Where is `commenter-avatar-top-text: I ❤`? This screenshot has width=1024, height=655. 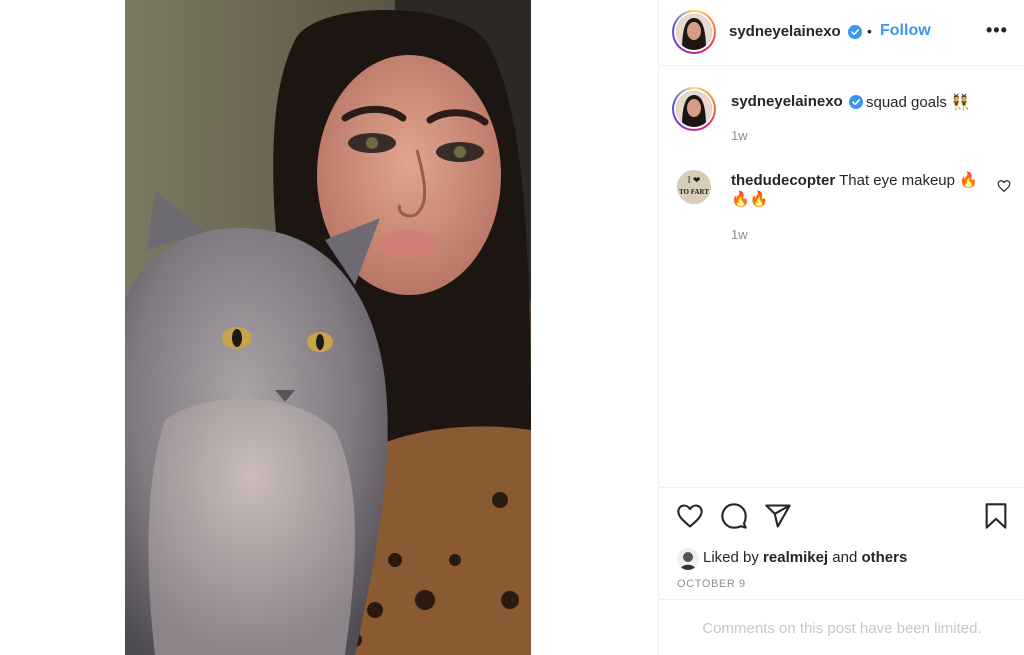
commenter-avatar-top-text: I ❤ is located at coordinates (694, 180).